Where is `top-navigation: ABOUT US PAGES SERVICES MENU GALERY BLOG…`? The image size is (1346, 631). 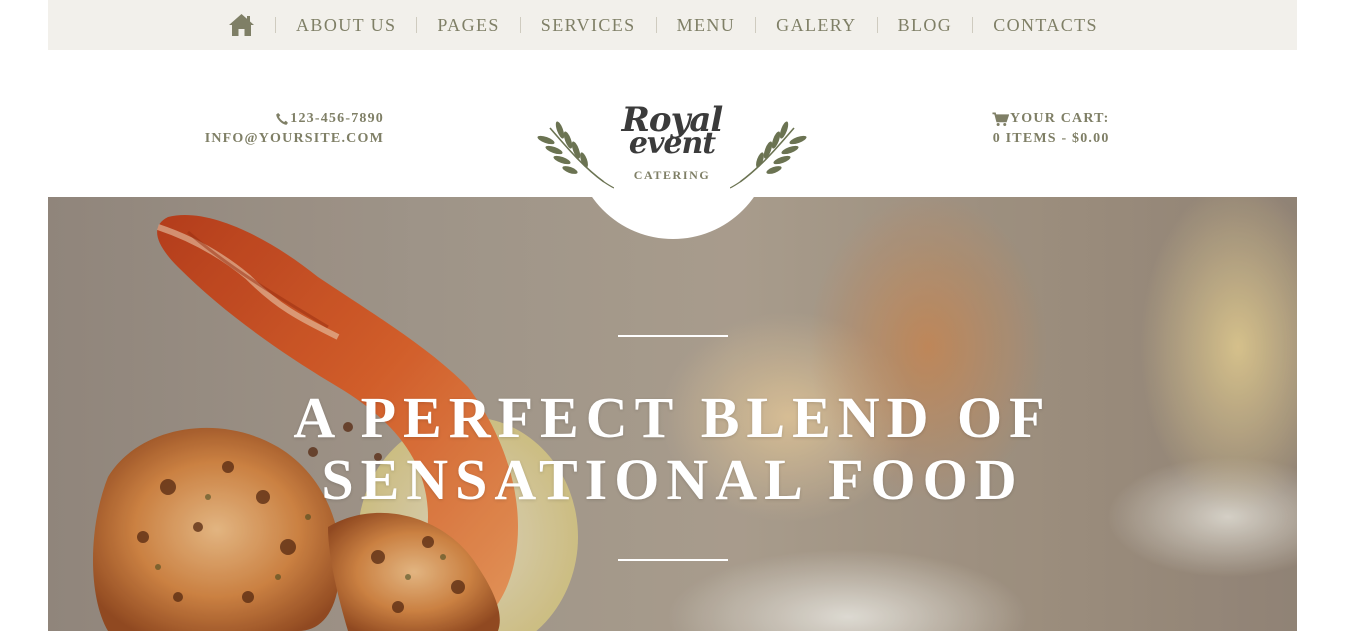 top-navigation: ABOUT US PAGES SERVICES MENU GALERY BLOG… is located at coordinates (672, 25).